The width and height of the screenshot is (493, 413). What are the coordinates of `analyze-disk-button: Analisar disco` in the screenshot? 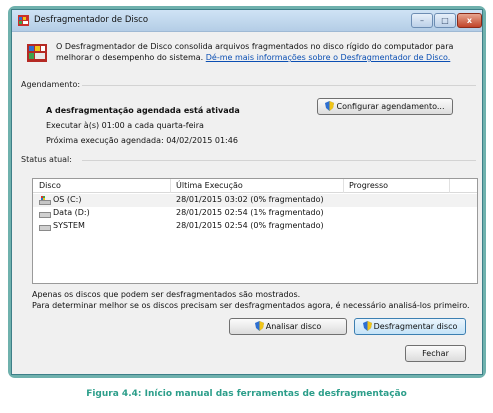 It's located at (288, 326).